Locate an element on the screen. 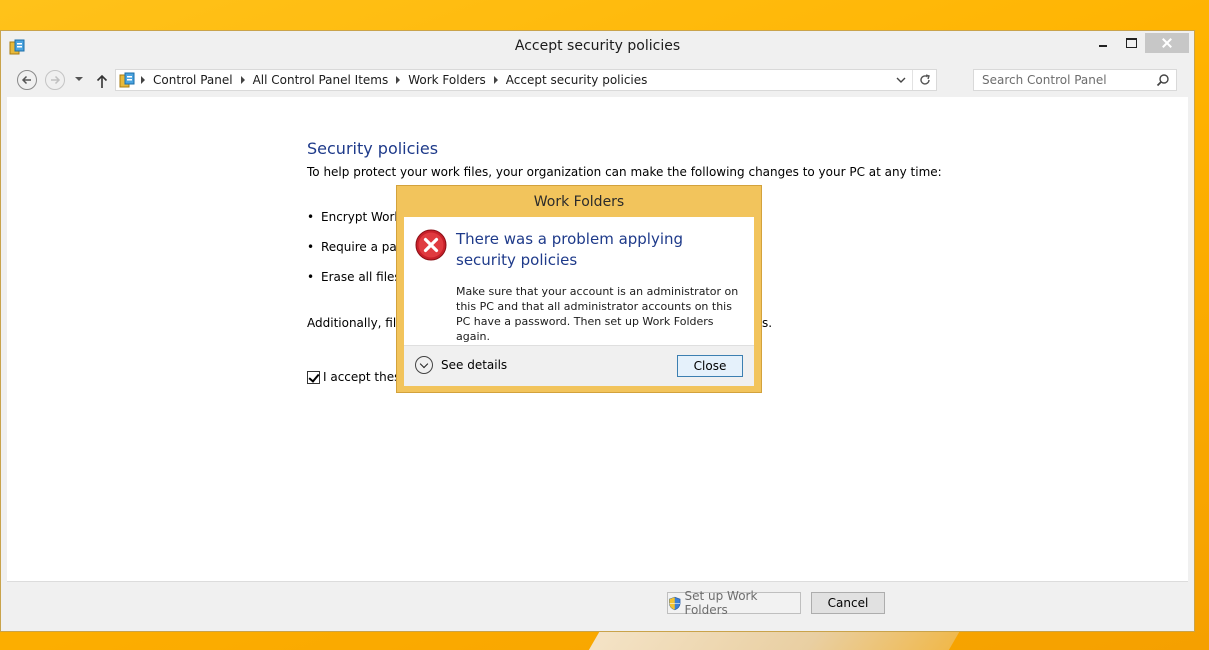 The height and width of the screenshot is (650, 1209). additional-text: Additionally, files s. is located at coordinates (539, 323).